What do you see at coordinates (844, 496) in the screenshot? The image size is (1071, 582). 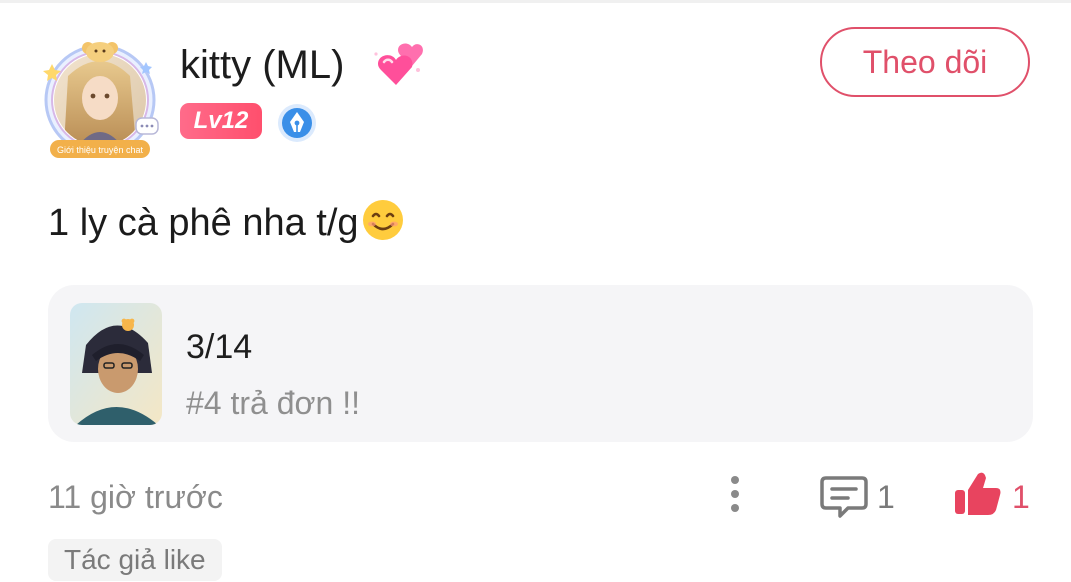 I see `comment-bubble-icon` at bounding box center [844, 496].